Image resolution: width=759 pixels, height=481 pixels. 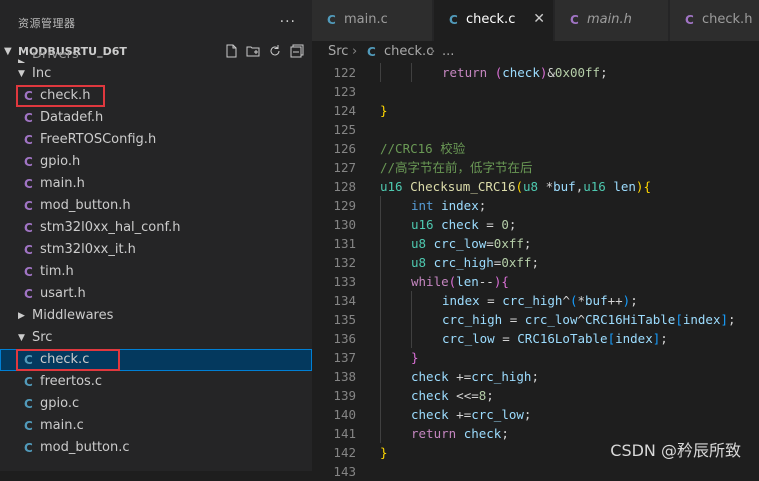 I want to click on line-number: 129, so click(x=344, y=205).